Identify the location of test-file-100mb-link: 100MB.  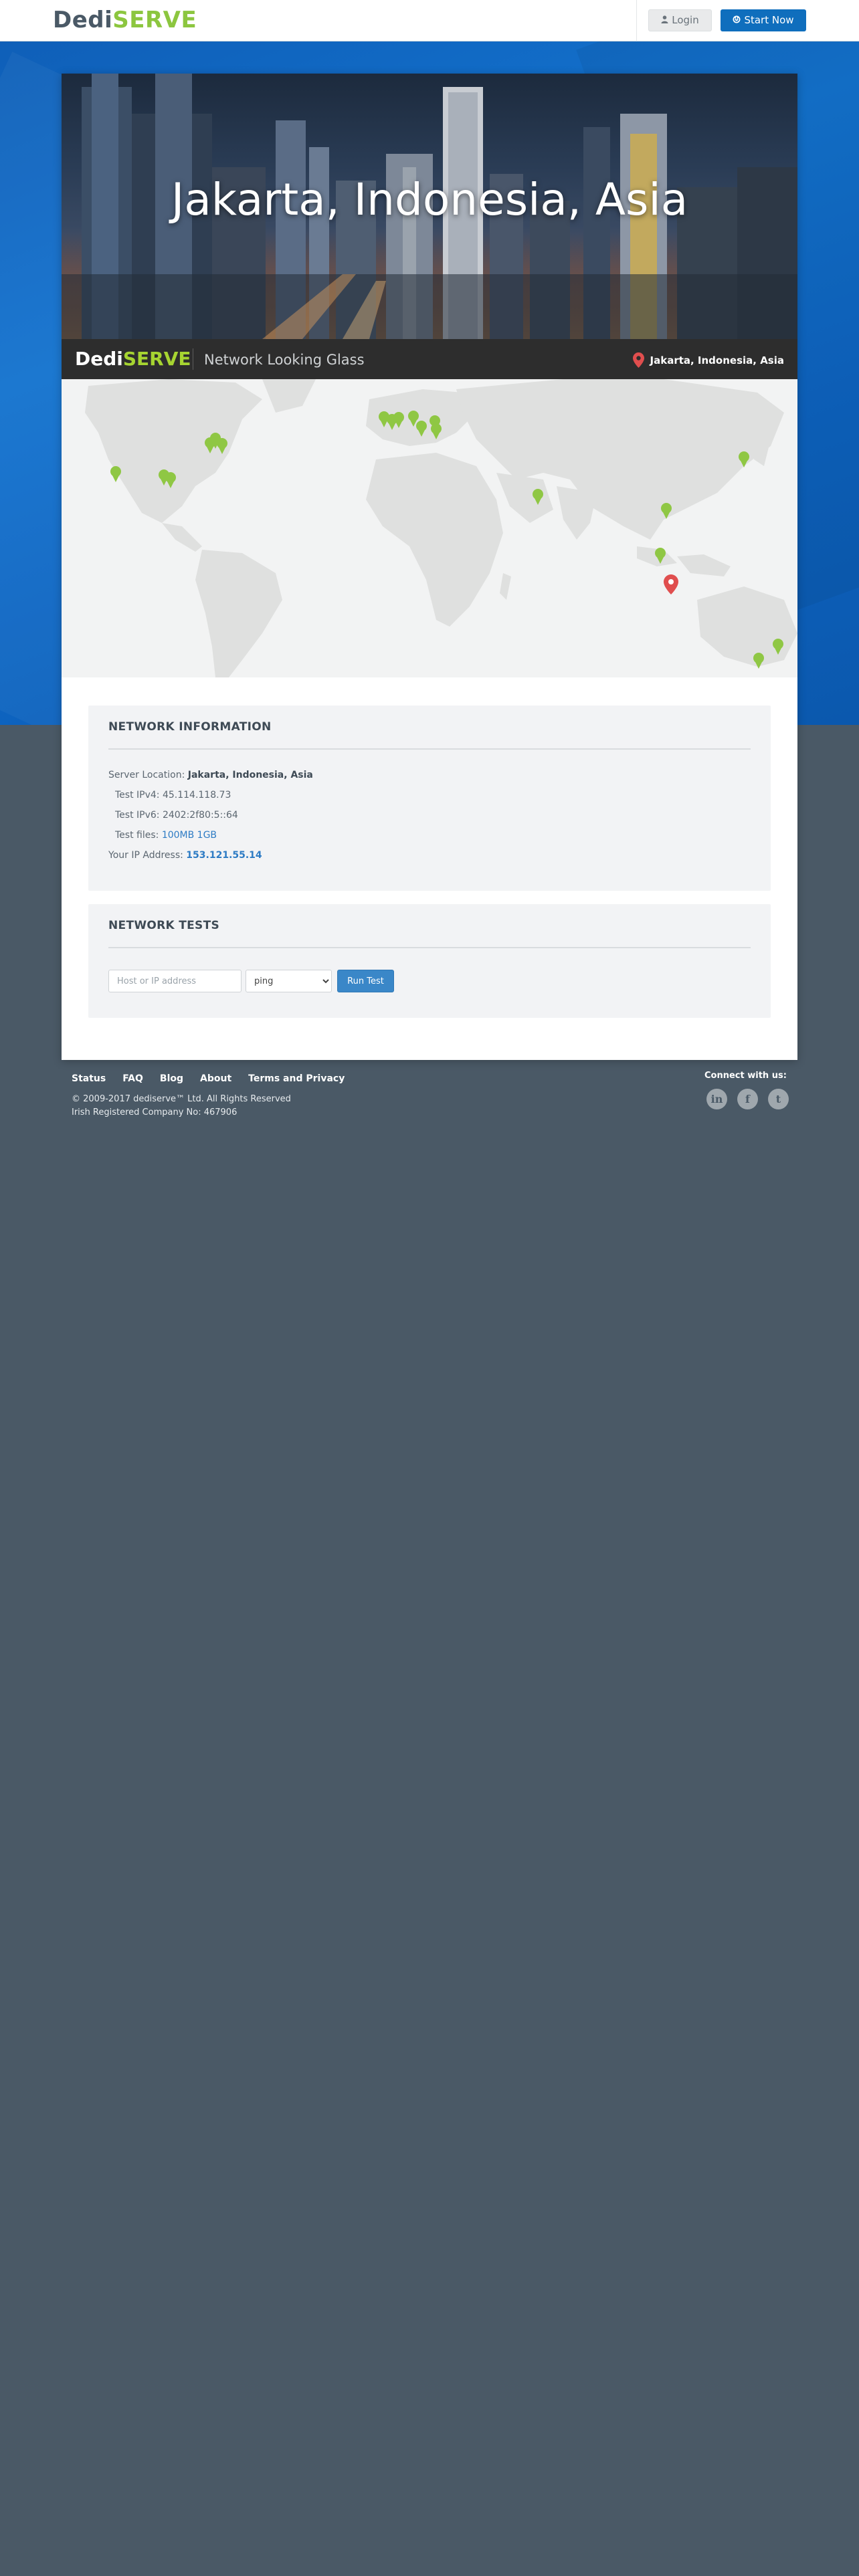
(178, 836).